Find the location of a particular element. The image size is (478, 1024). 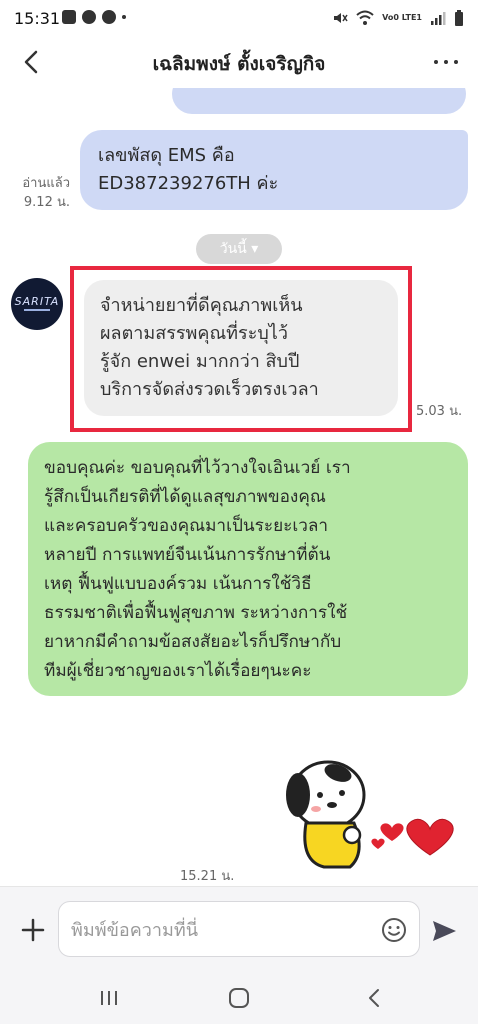

back-icon is located at coordinates (375, 998).